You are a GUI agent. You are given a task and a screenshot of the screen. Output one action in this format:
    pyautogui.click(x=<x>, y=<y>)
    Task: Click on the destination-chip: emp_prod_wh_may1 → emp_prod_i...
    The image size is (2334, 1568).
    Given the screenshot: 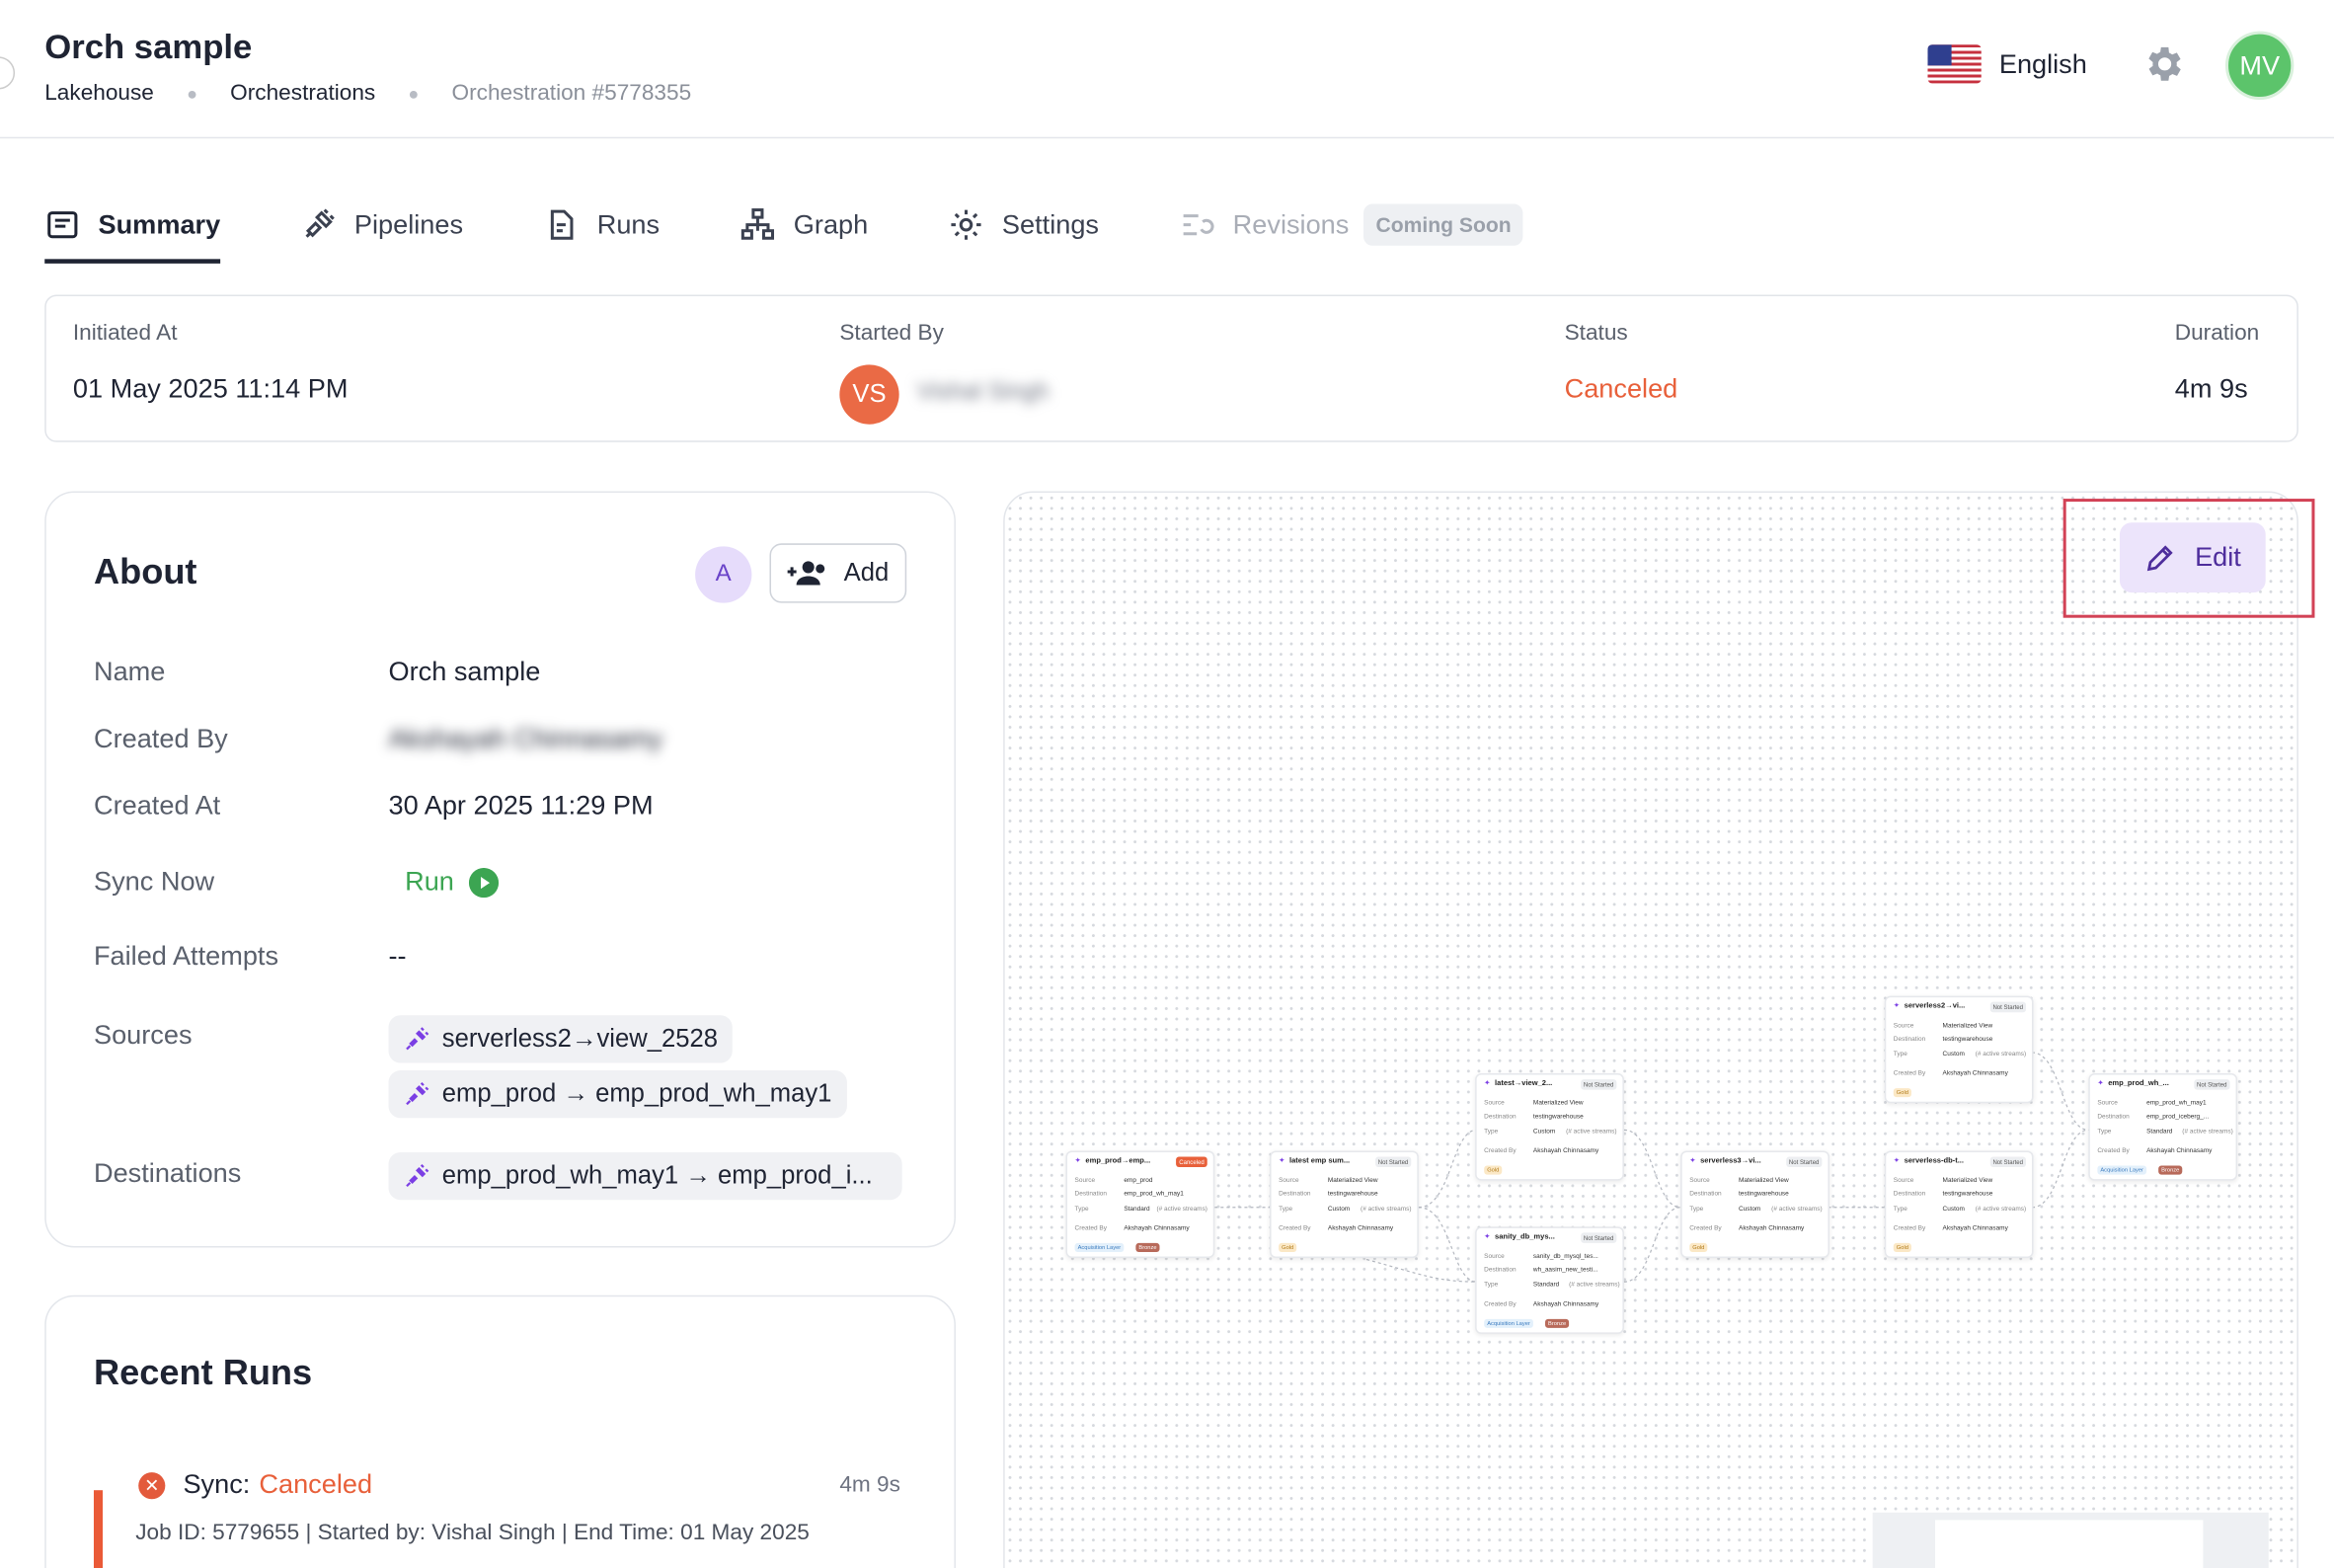 What is the action you would take?
    pyautogui.click(x=645, y=1176)
    